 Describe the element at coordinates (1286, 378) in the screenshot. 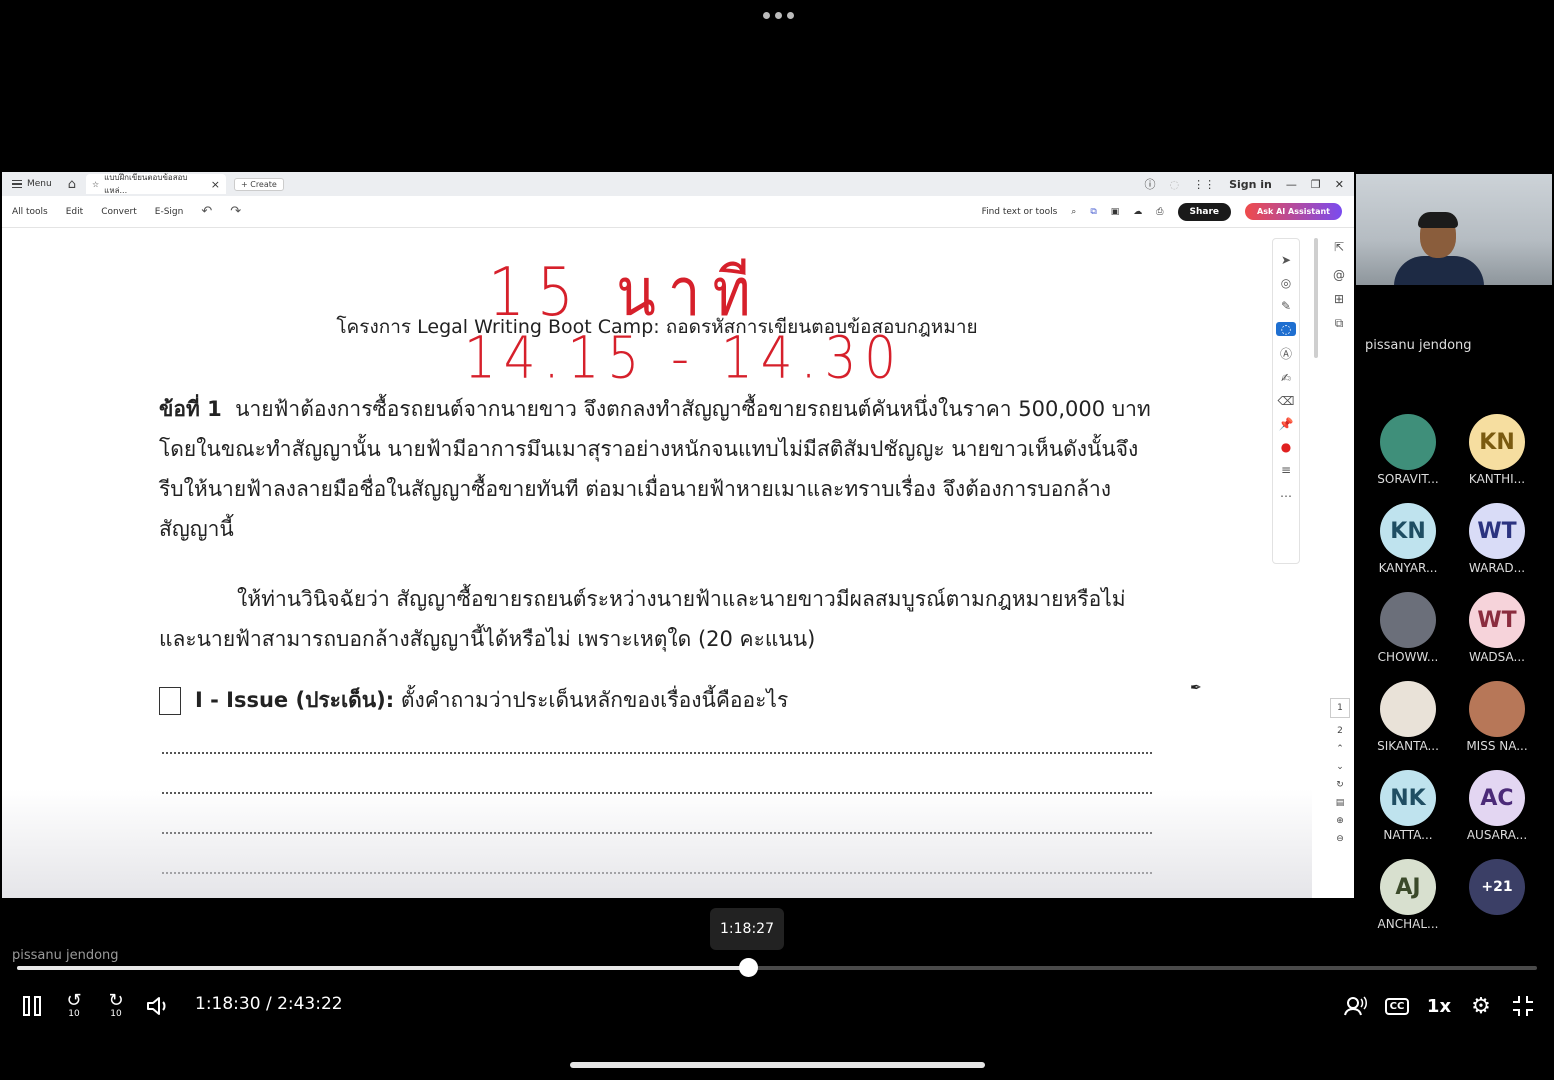

I see `fill-sign-icon: ✍` at that location.